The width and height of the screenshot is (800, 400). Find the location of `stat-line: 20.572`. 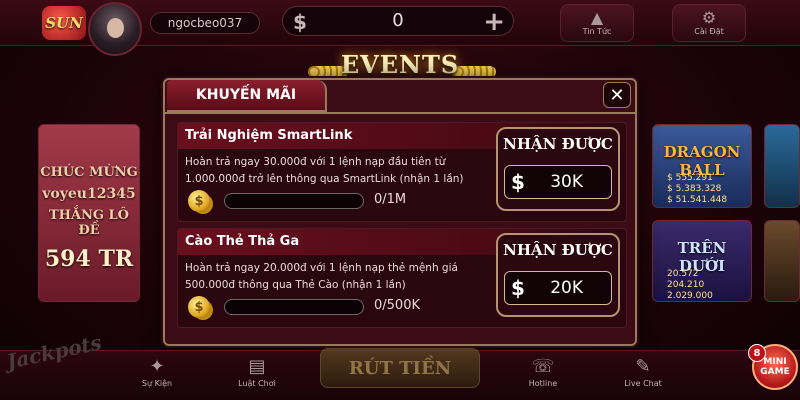

stat-line: 20.572 is located at coordinates (683, 274).